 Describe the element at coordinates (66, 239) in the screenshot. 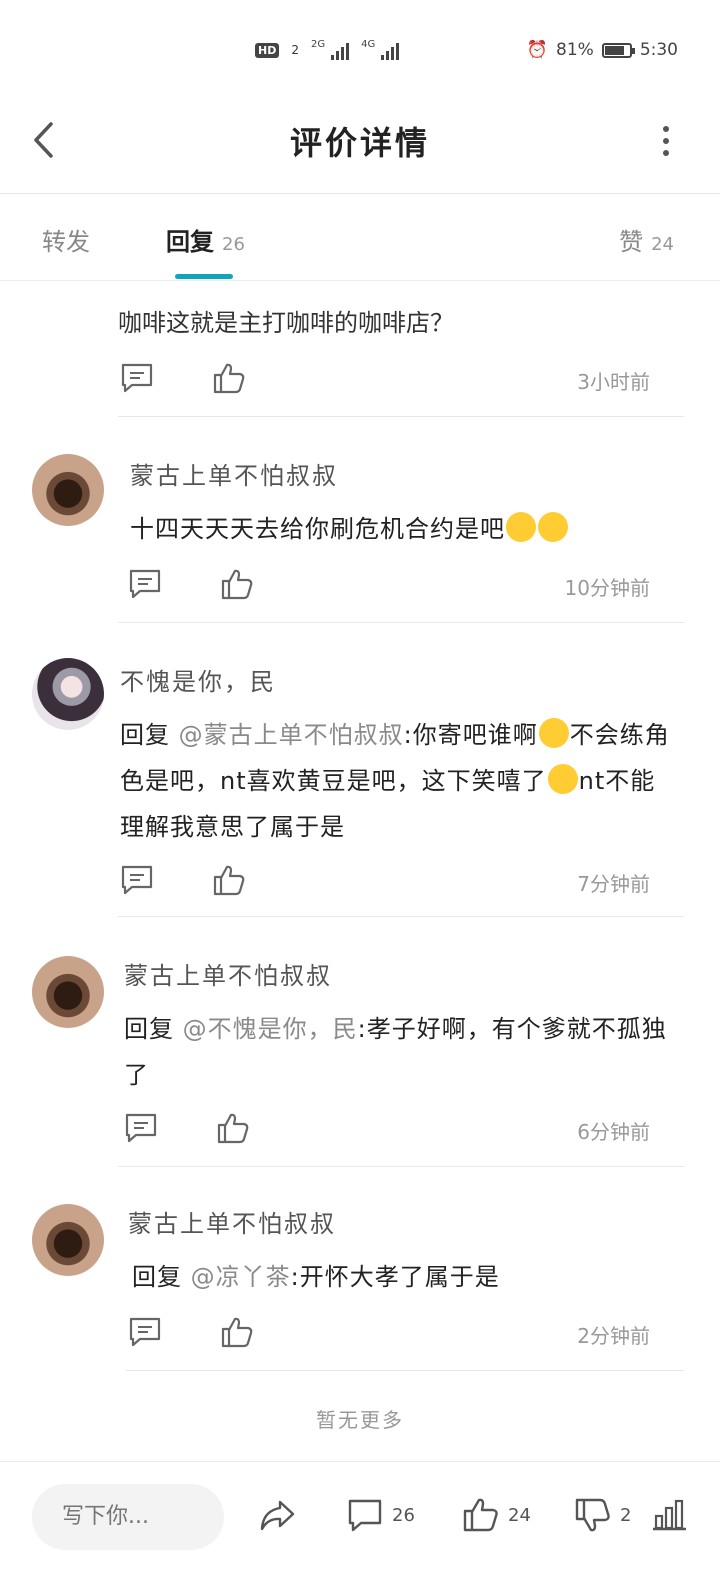

I see `tab-forward: 转发` at that location.